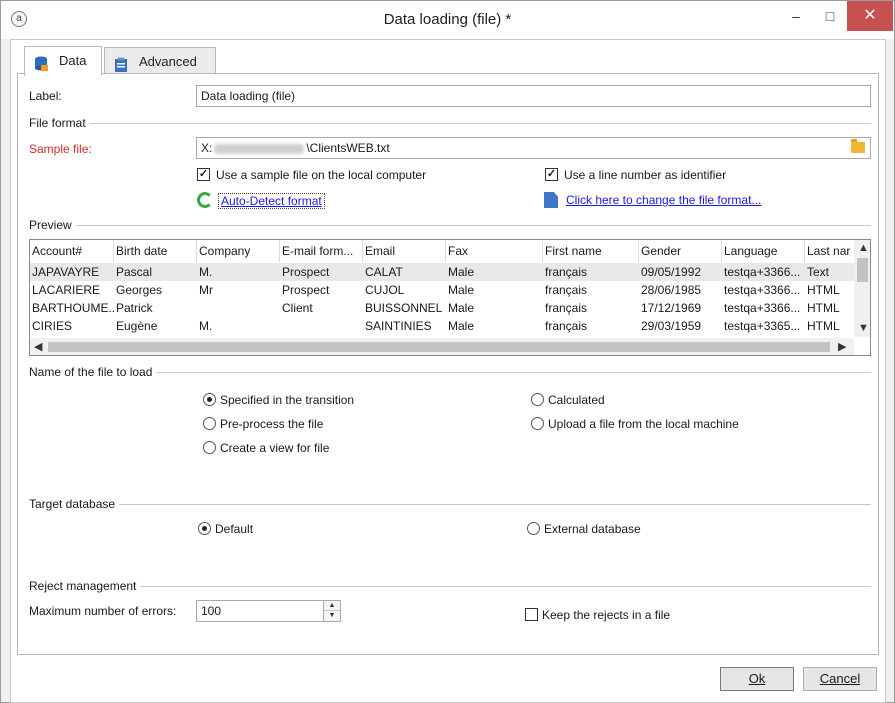  Describe the element at coordinates (829, 251) in the screenshot. I see `column-header: Last nar` at that location.